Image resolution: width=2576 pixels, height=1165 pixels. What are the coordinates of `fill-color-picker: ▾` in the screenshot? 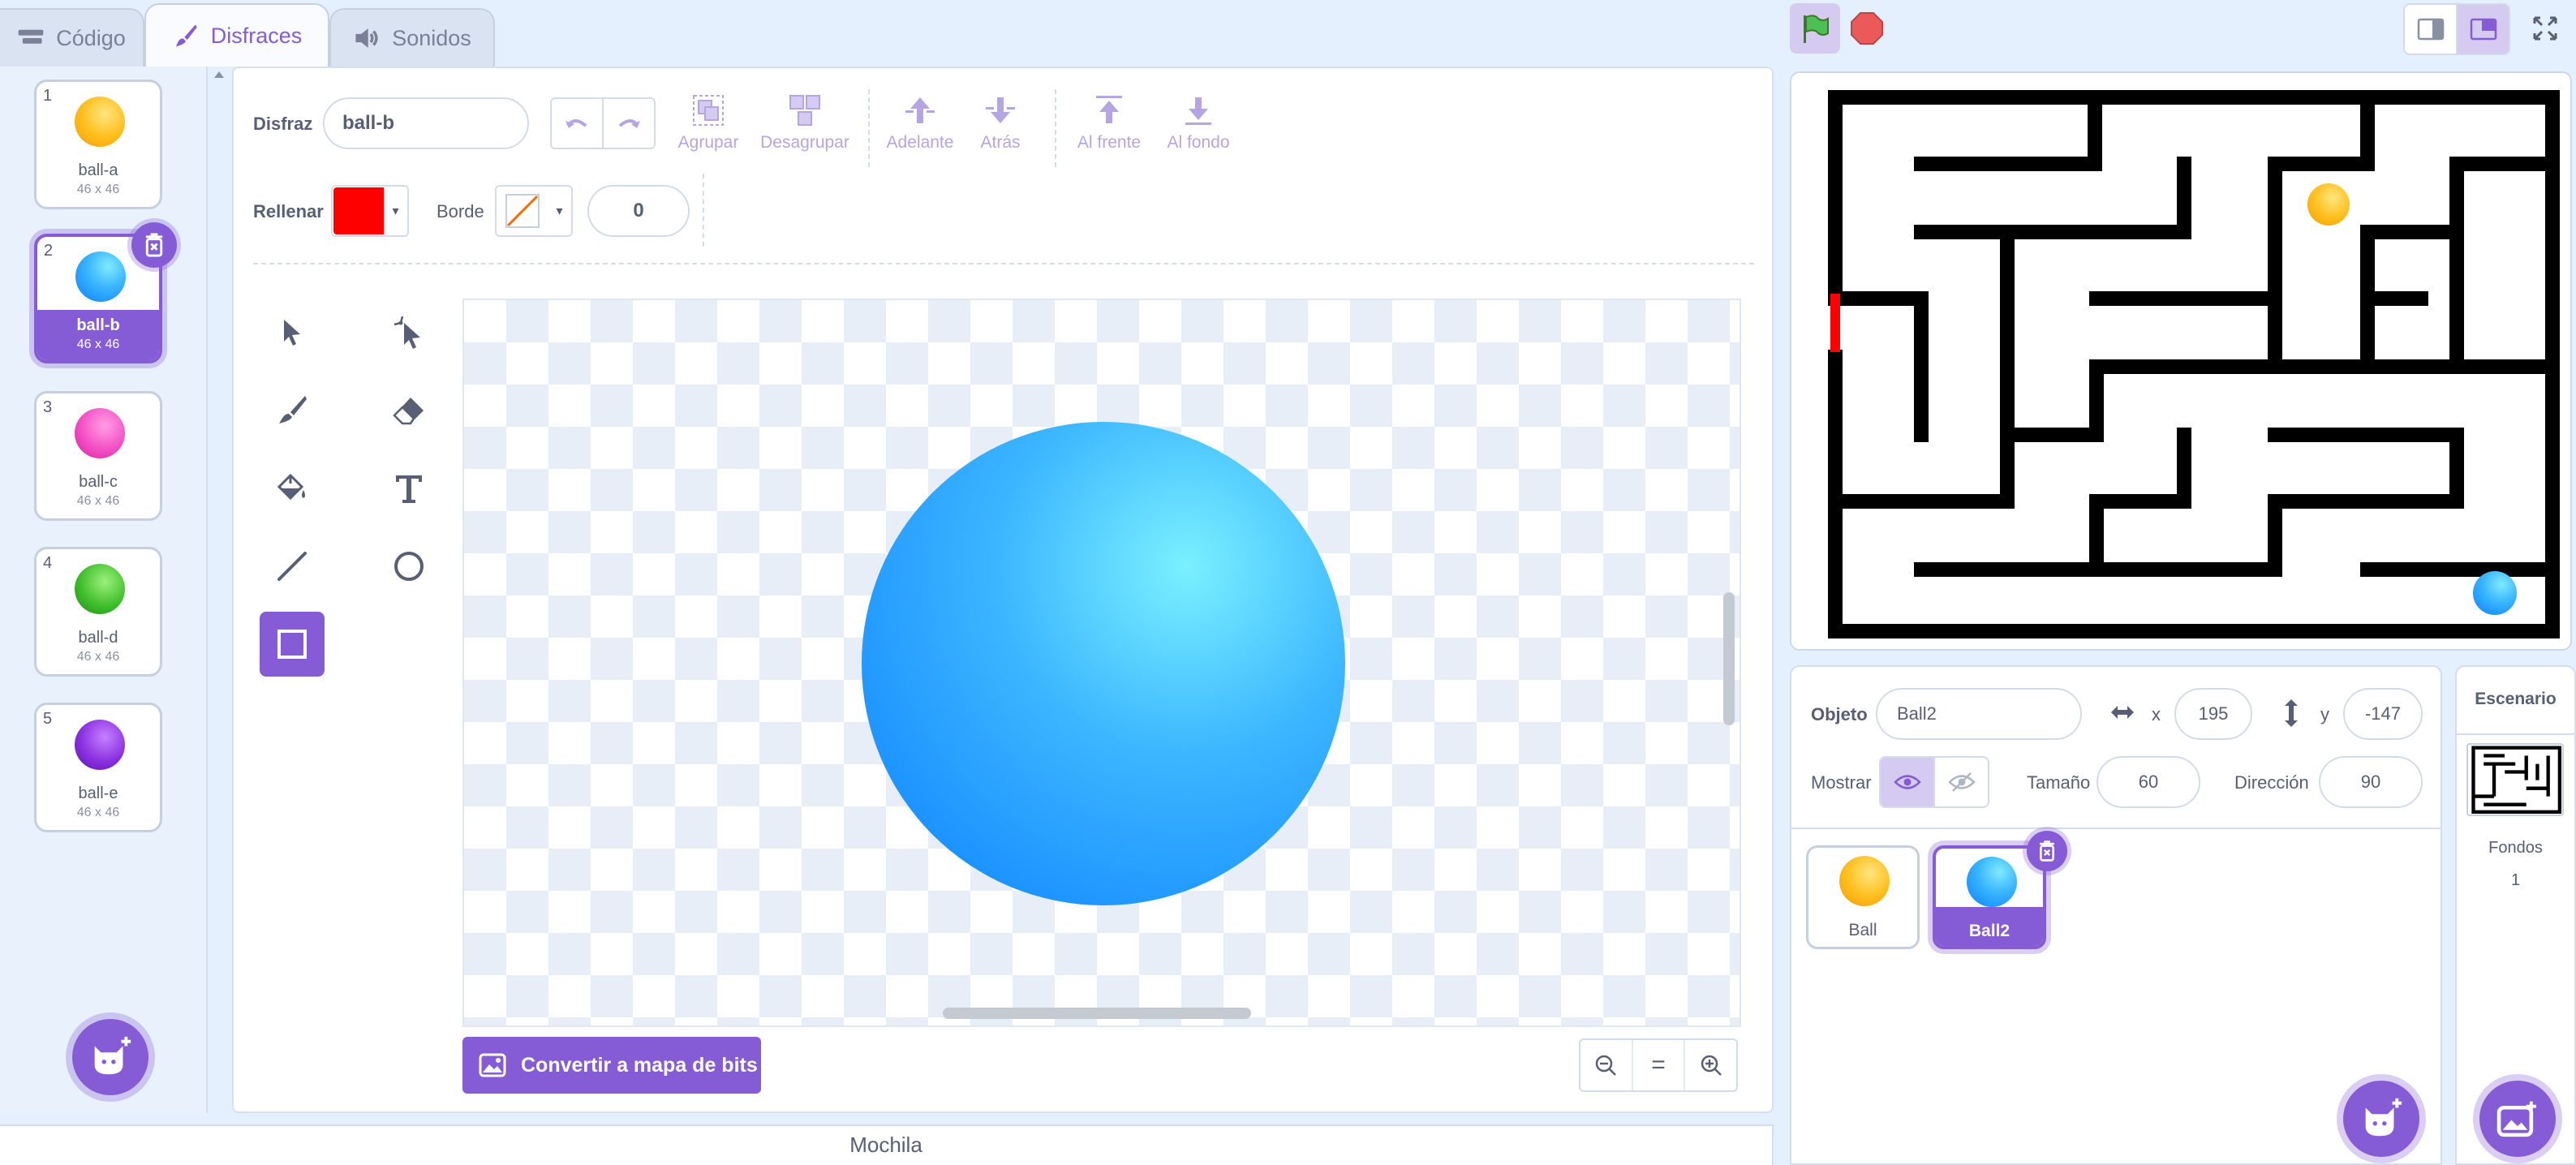 It's located at (370, 211).